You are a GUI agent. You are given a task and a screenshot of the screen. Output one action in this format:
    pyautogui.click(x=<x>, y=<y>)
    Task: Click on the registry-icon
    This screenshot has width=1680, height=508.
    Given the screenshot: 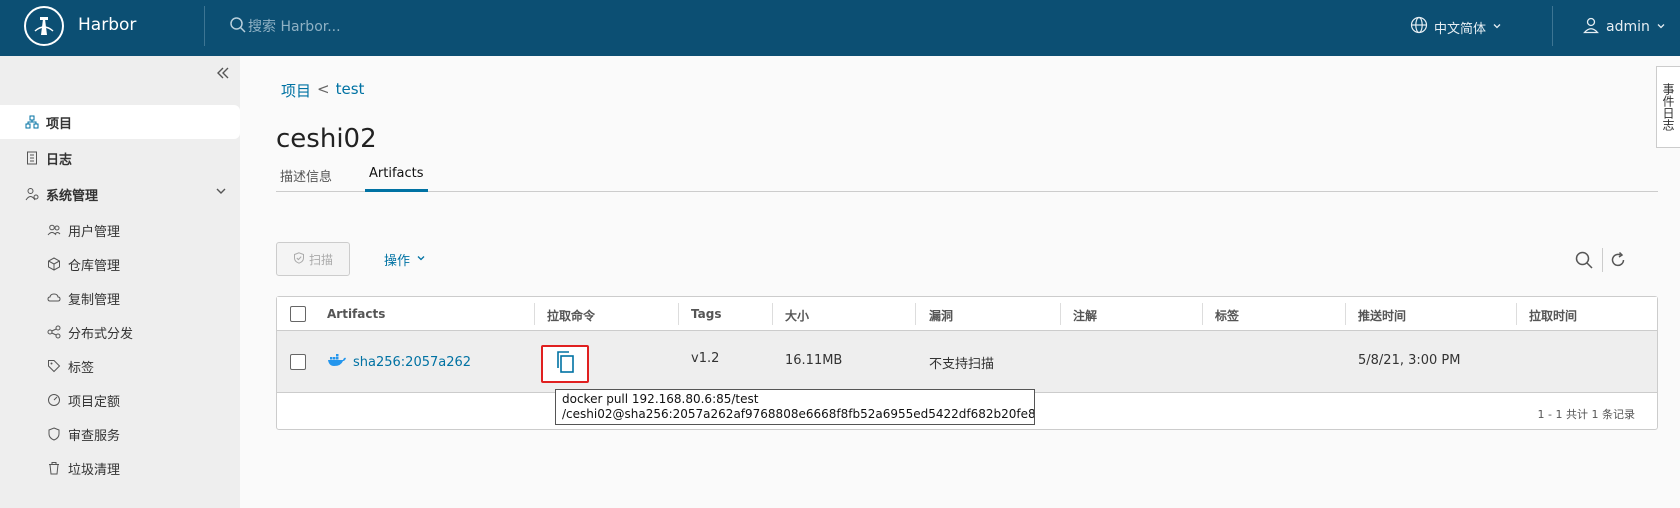 What is the action you would take?
    pyautogui.click(x=54, y=264)
    